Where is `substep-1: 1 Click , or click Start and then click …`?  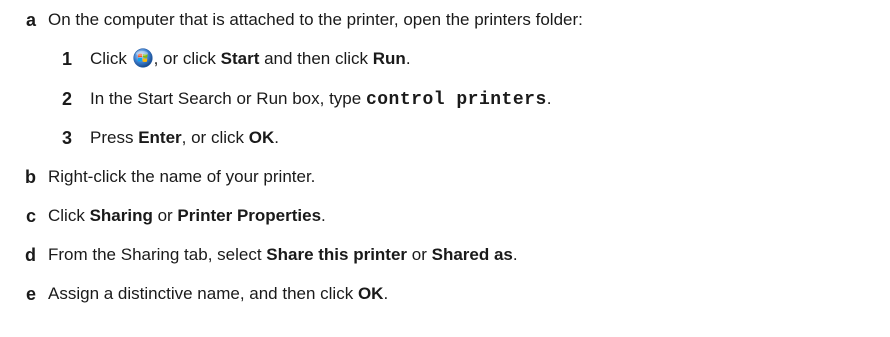
substep-1: 1 Click , or click Start and then click … is located at coordinates (445, 59).